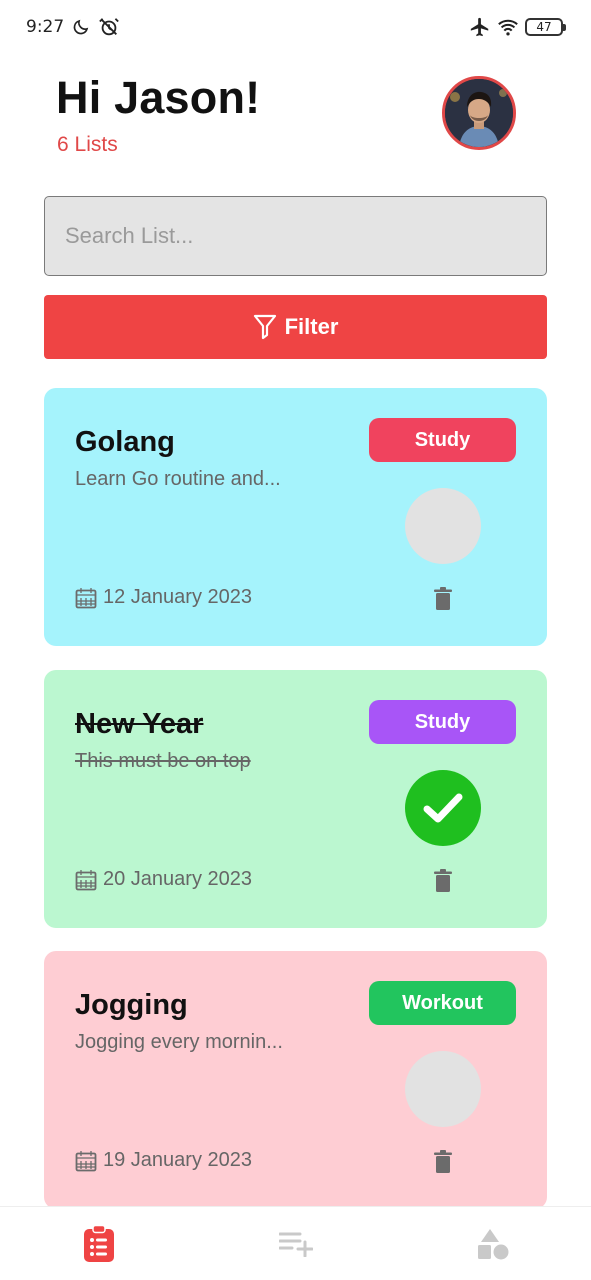 This screenshot has height=1280, width=591. I want to click on card-title: Jogging, so click(131, 1005).